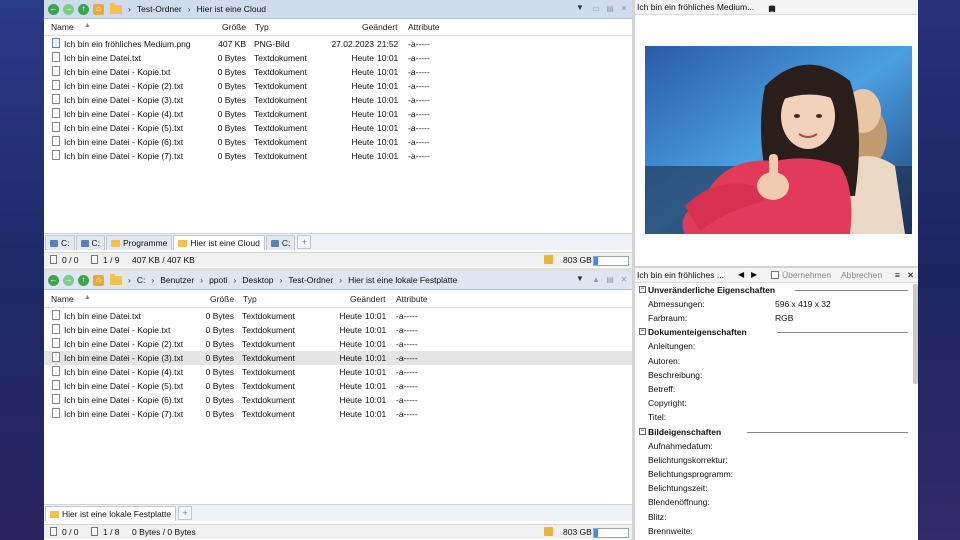  I want to click on disk-usage-bar, so click(611, 261).